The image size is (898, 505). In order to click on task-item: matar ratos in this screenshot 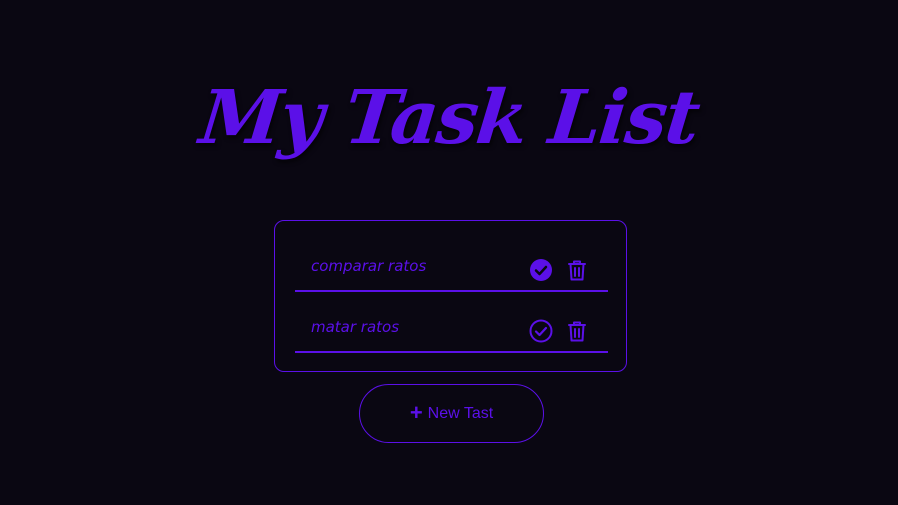, I will do `click(451, 331)`.